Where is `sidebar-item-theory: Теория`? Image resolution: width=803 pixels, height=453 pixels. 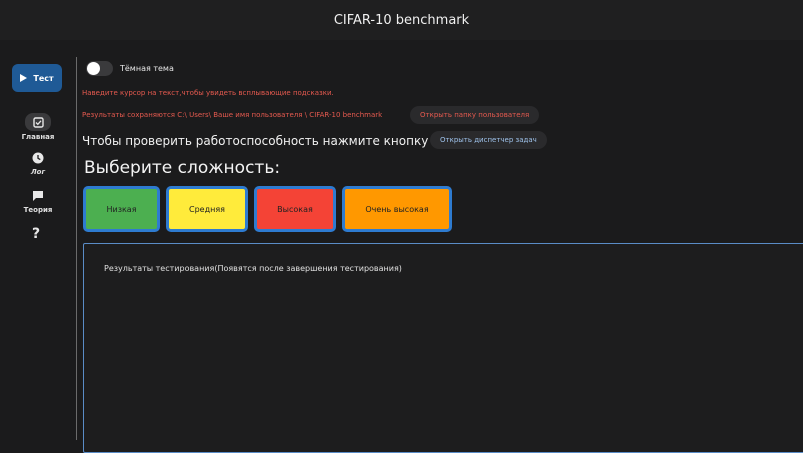 sidebar-item-theory: Теория is located at coordinates (38, 201).